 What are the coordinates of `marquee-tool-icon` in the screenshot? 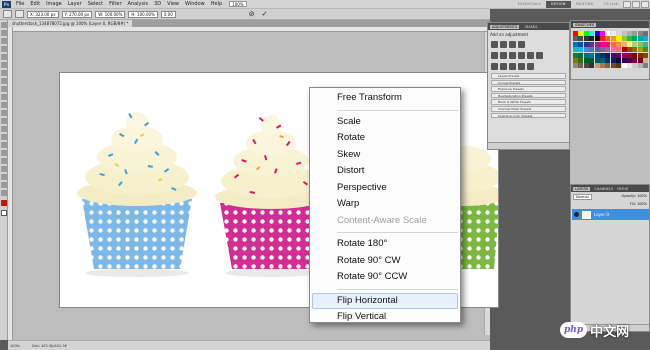 It's located at (4, 33).